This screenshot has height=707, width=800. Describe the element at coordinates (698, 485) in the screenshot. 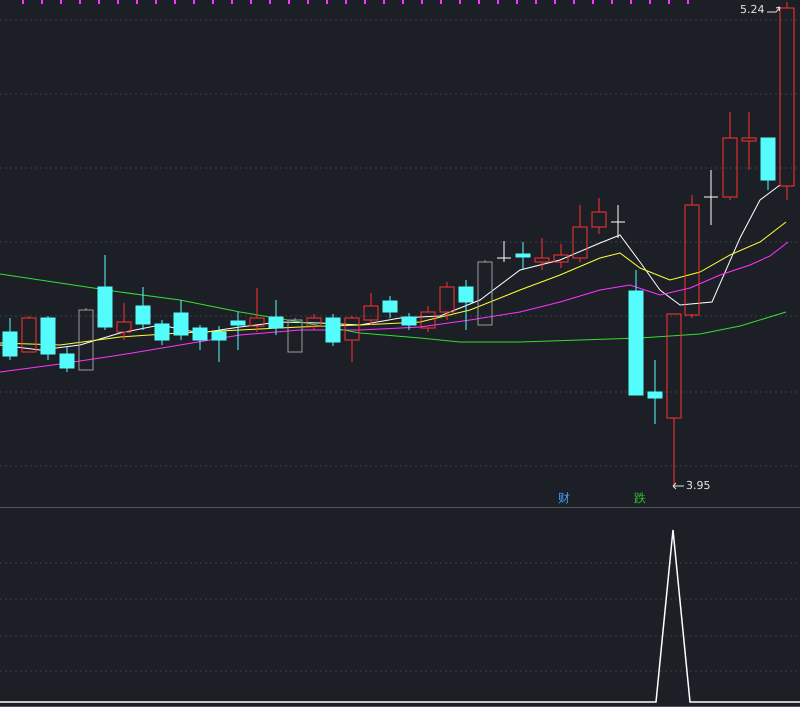

I see `low-price-label: 3.95` at that location.